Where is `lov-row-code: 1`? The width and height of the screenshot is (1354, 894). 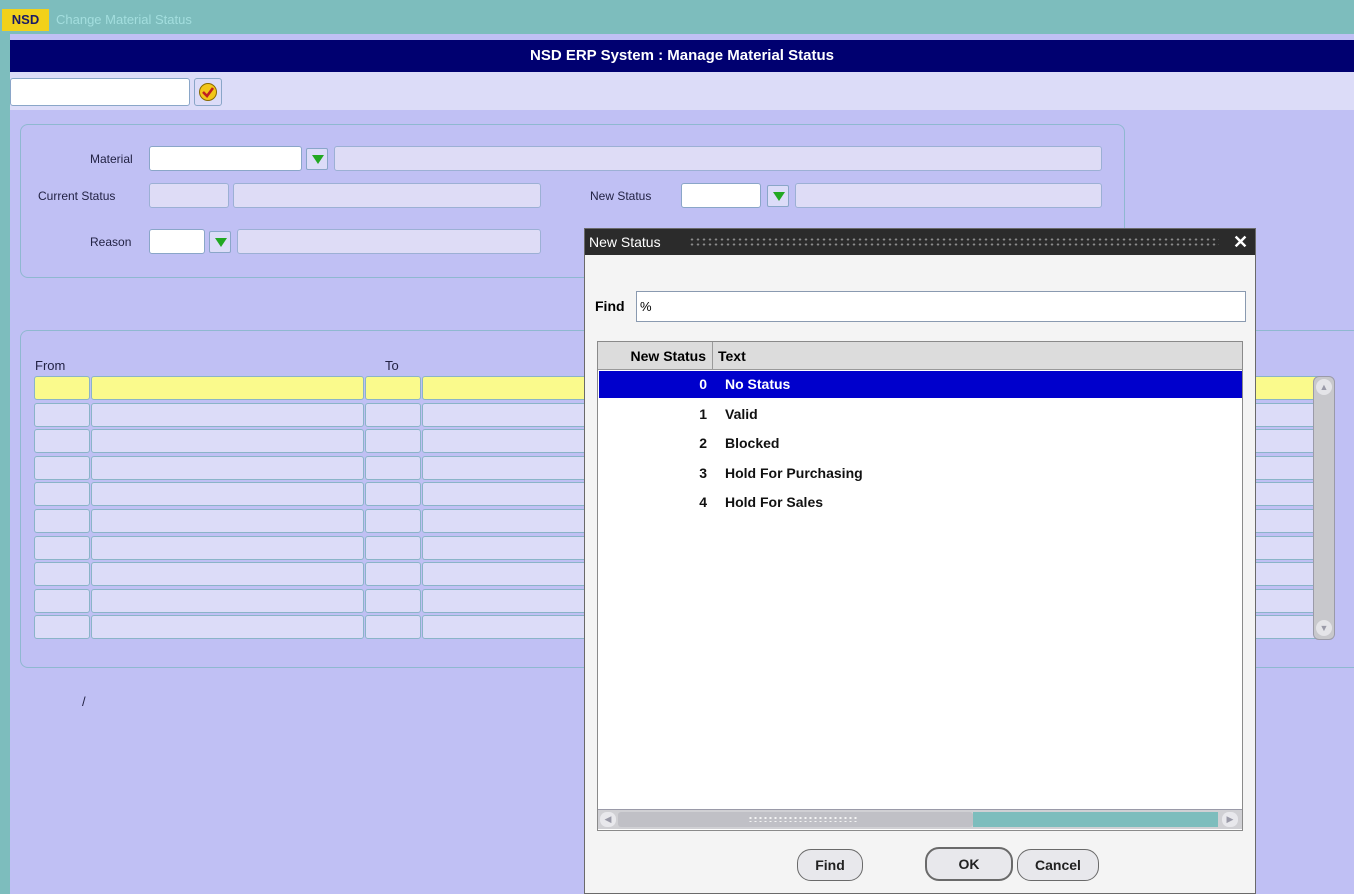
lov-row-code: 1 is located at coordinates (703, 413).